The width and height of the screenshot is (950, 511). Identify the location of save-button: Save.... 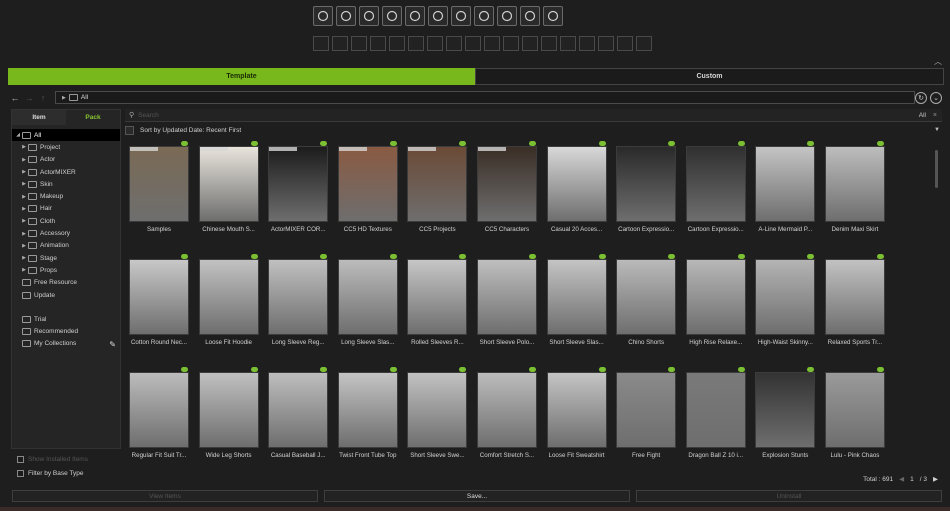
(477, 496).